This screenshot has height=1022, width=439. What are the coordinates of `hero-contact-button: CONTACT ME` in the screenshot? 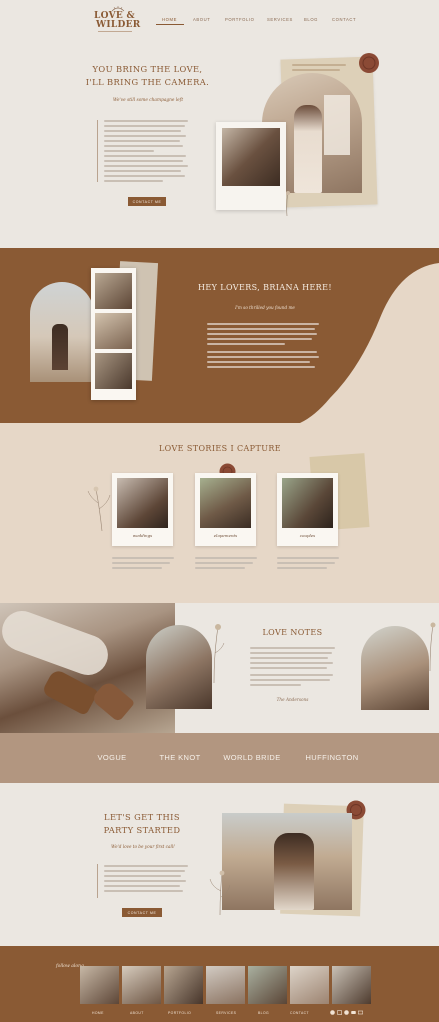 It's located at (147, 201).